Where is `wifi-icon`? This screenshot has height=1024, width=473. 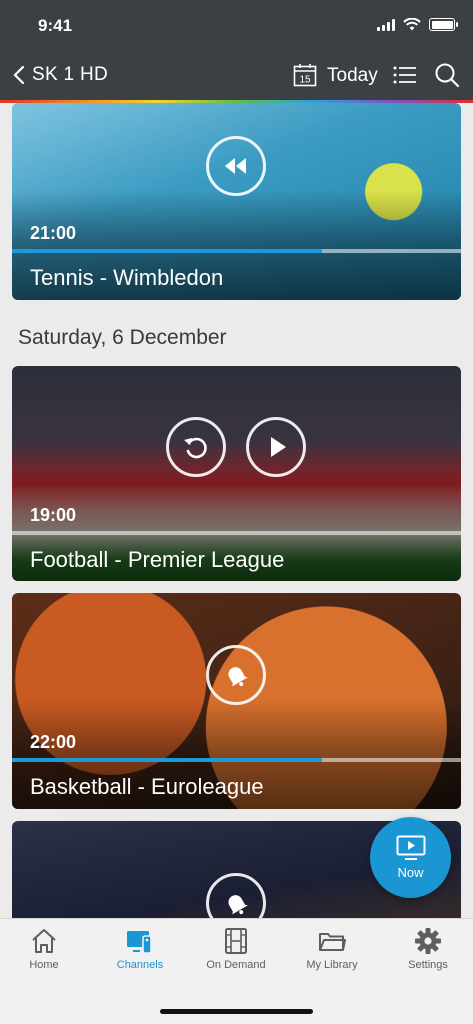 wifi-icon is located at coordinates (412, 24).